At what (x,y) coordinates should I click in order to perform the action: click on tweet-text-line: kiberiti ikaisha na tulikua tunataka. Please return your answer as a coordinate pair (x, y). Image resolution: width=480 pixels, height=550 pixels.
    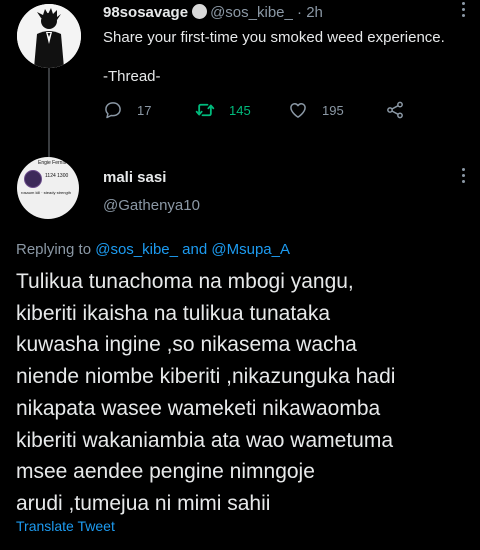
    Looking at the image, I should click on (173, 313).